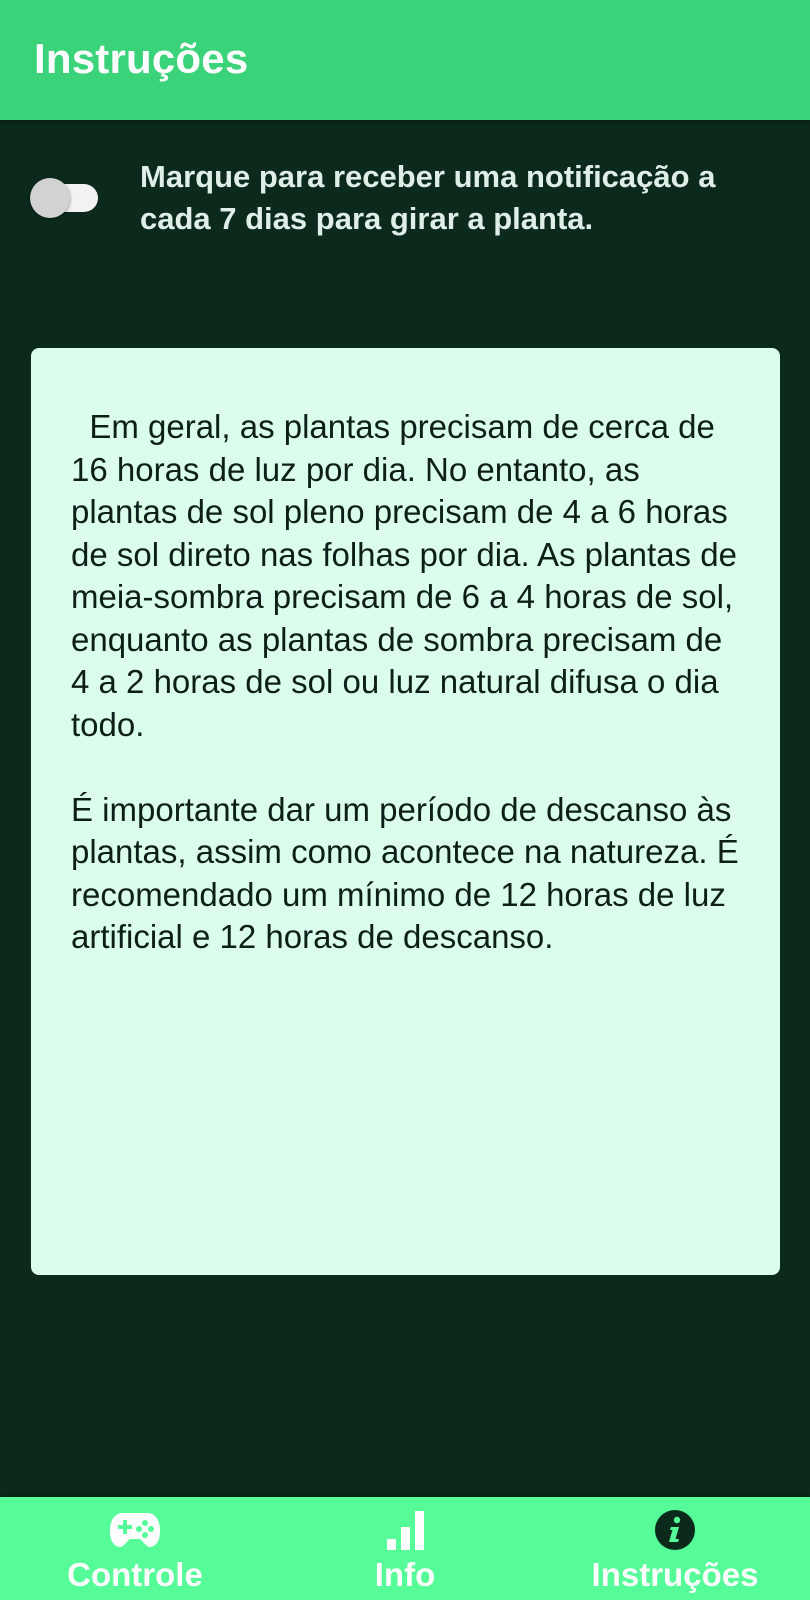  What do you see at coordinates (405, 1574) in the screenshot?
I see `nav-label-info: Info` at bounding box center [405, 1574].